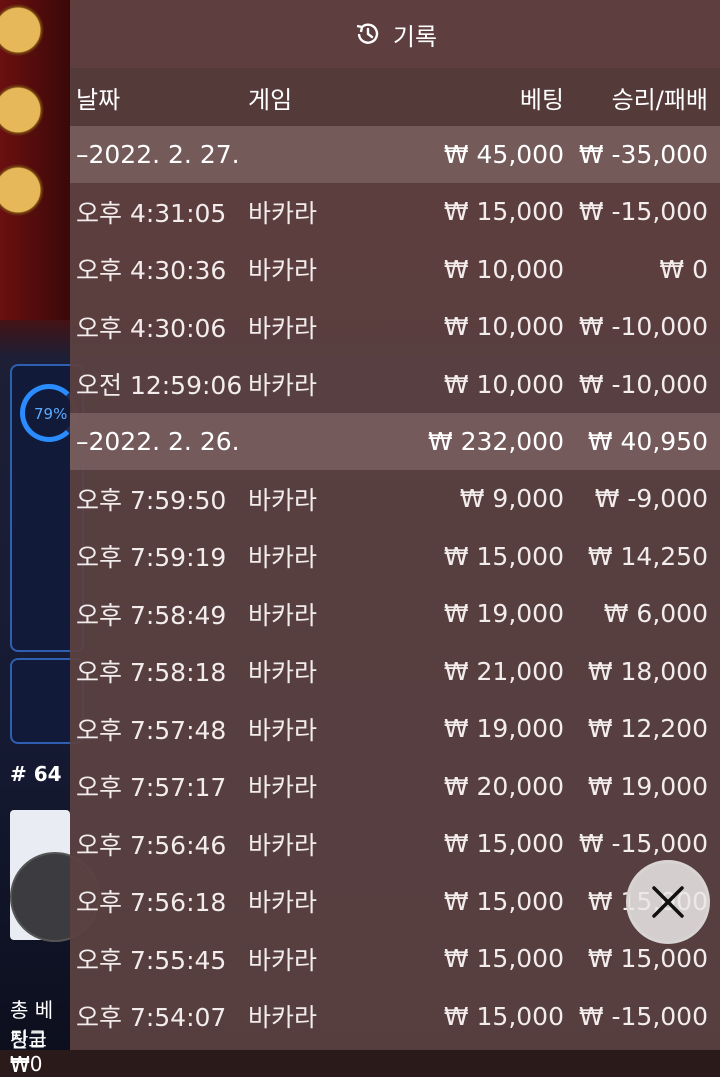  I want to click on game-side-panel: 79% # 64 총 베팅금 ₩0 잔고 ₩, so click(50, 538).